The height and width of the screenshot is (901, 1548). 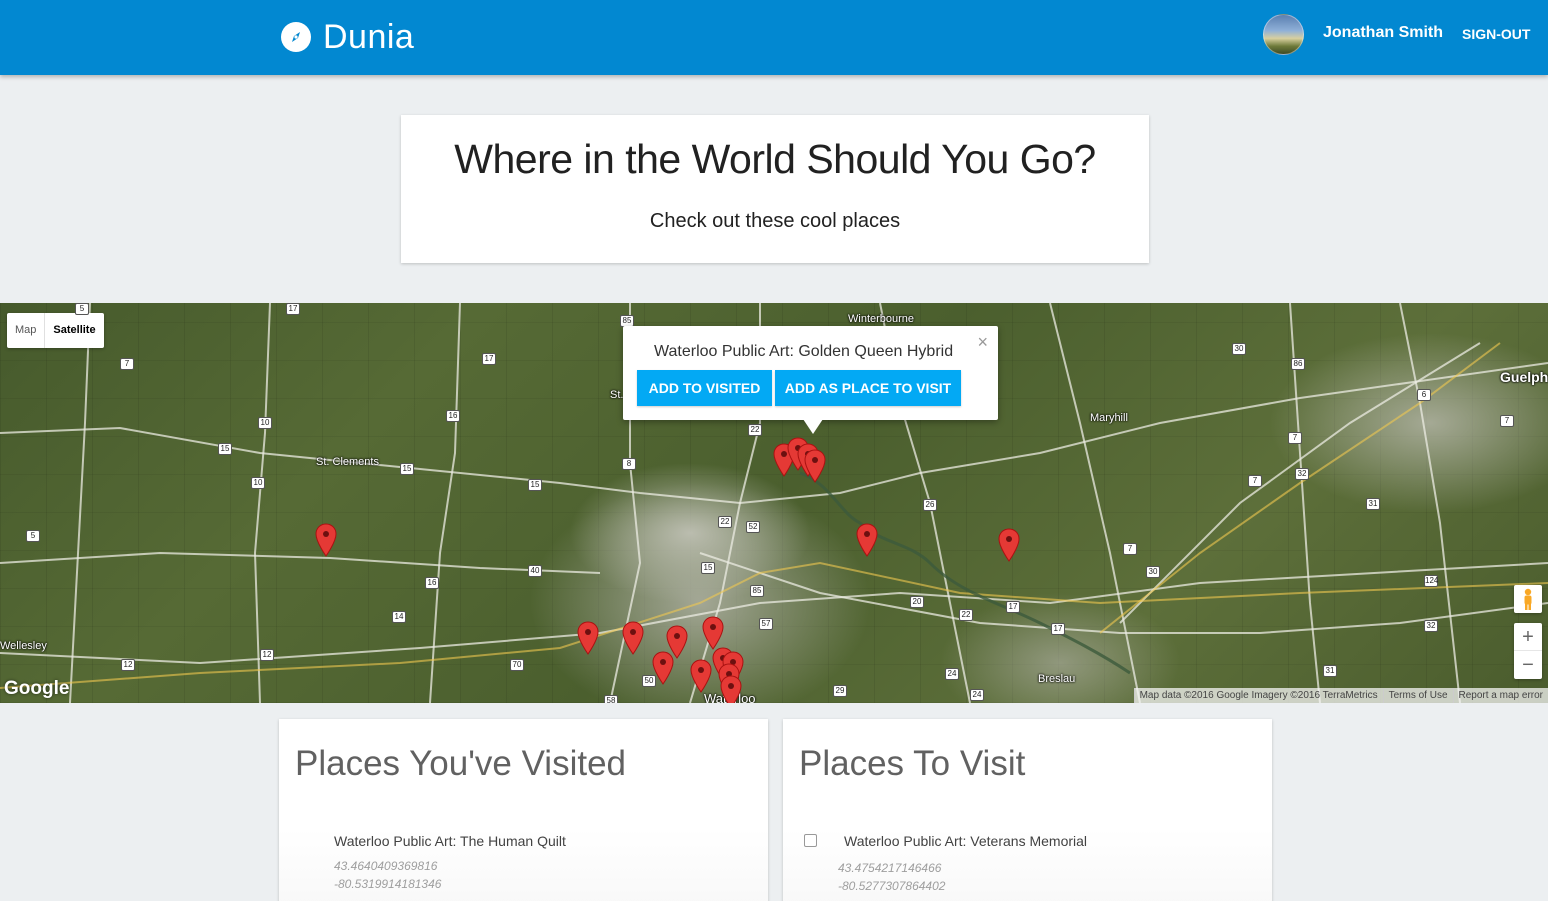 I want to click on road-shield: 86, so click(x=1298, y=364).